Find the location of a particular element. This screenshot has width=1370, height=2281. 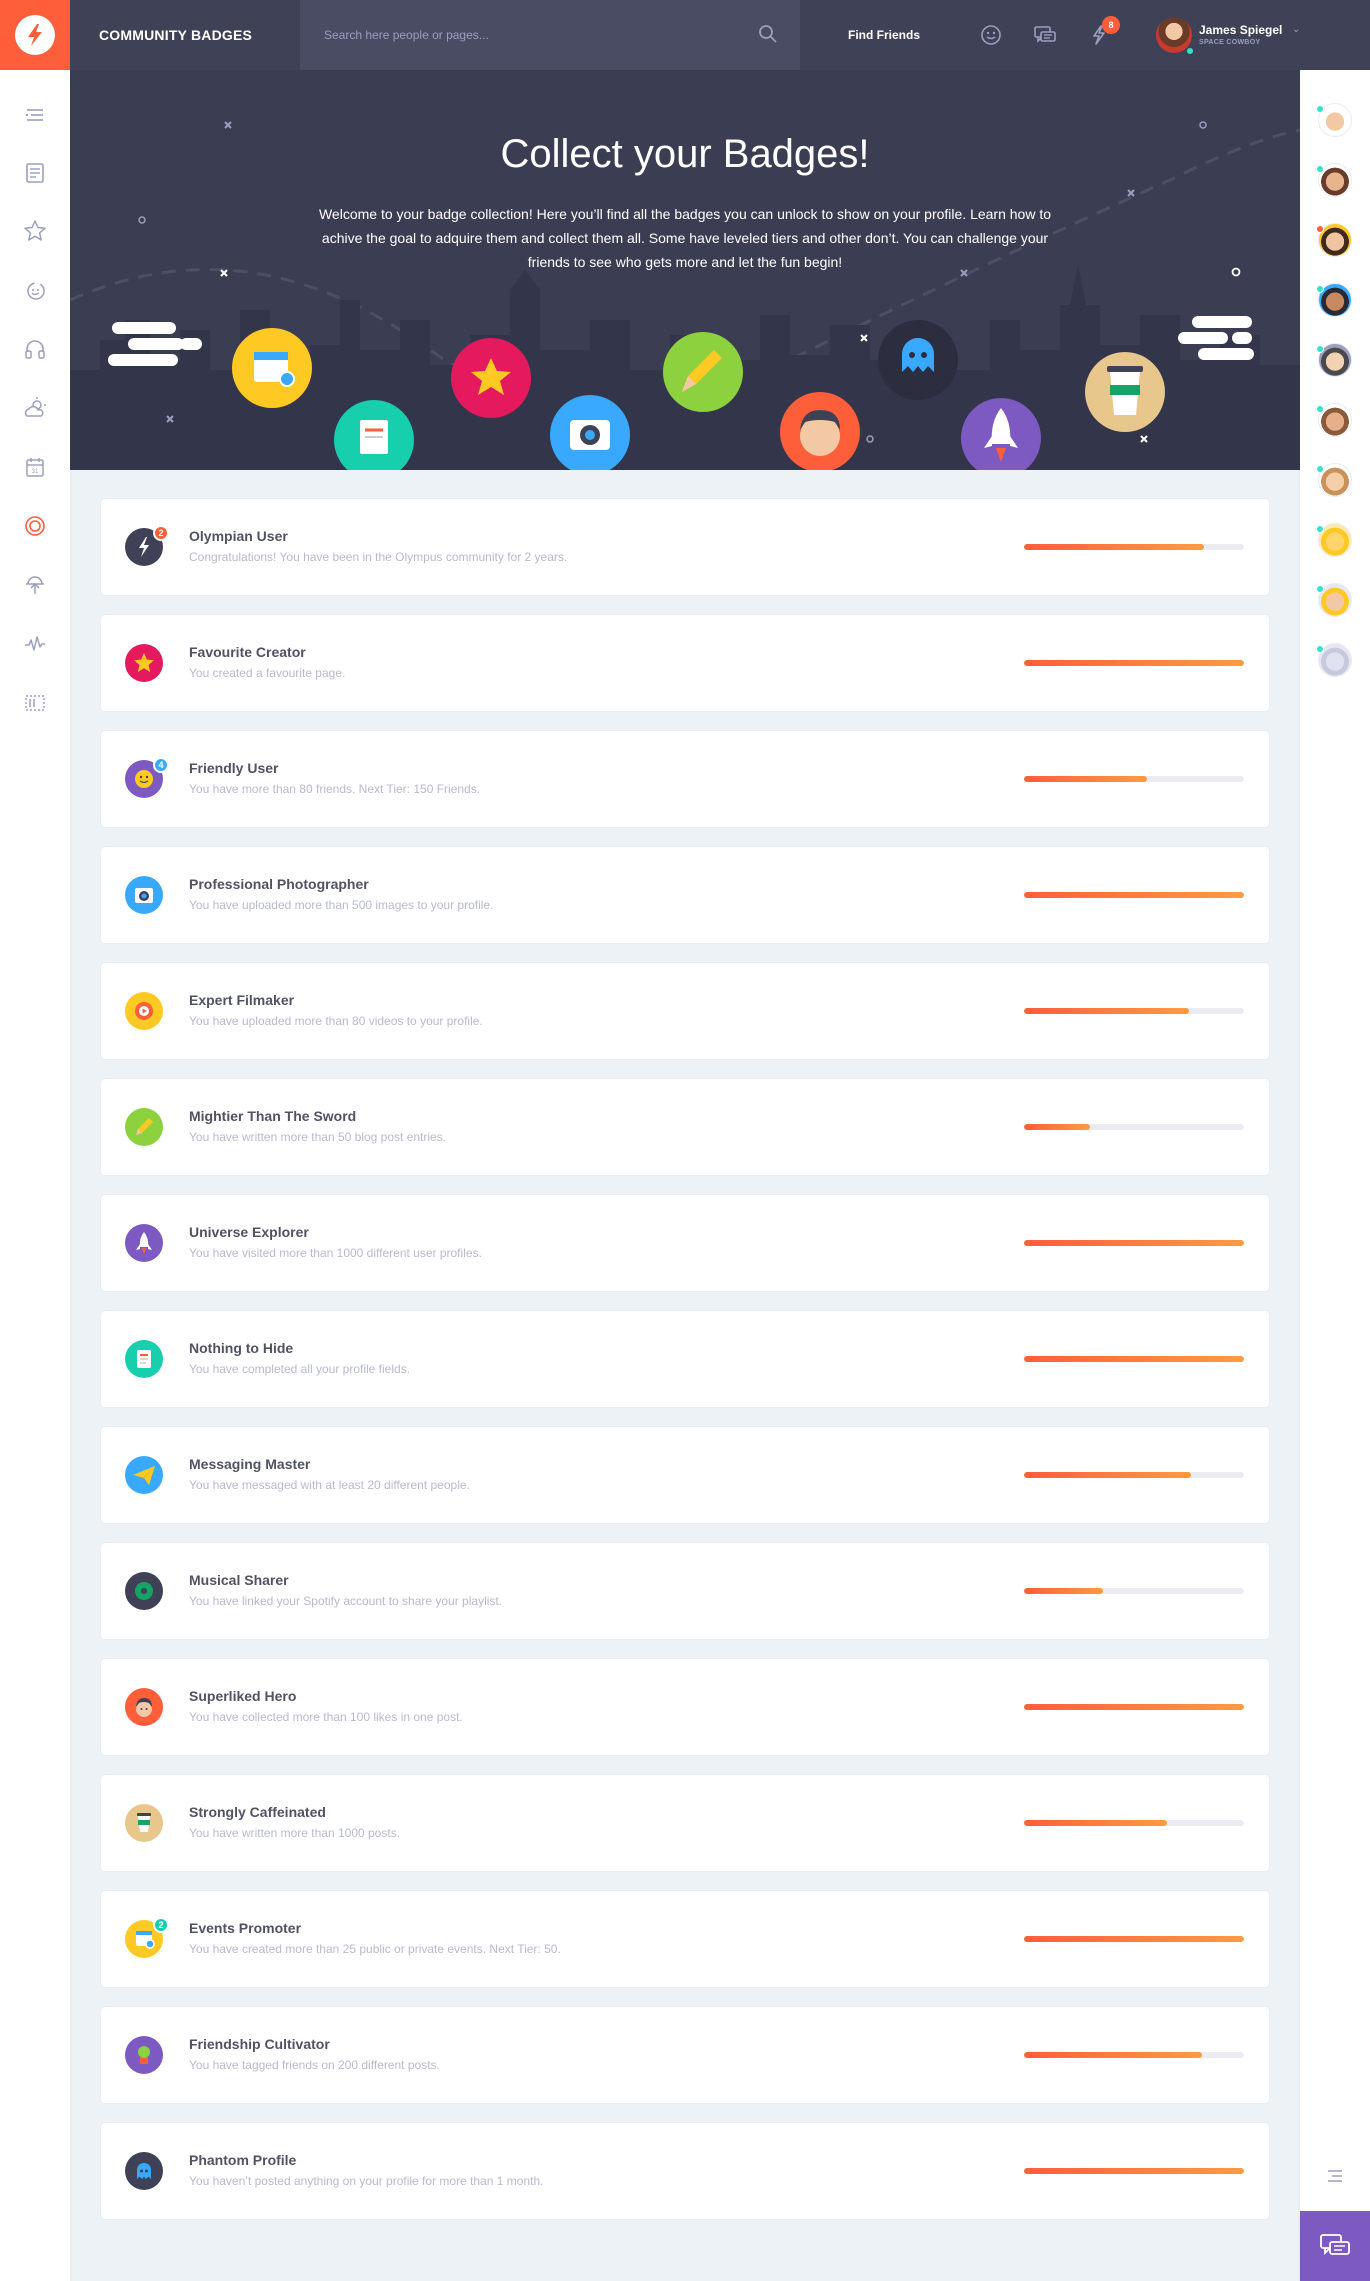

chat-button is located at coordinates (1335, 2246).